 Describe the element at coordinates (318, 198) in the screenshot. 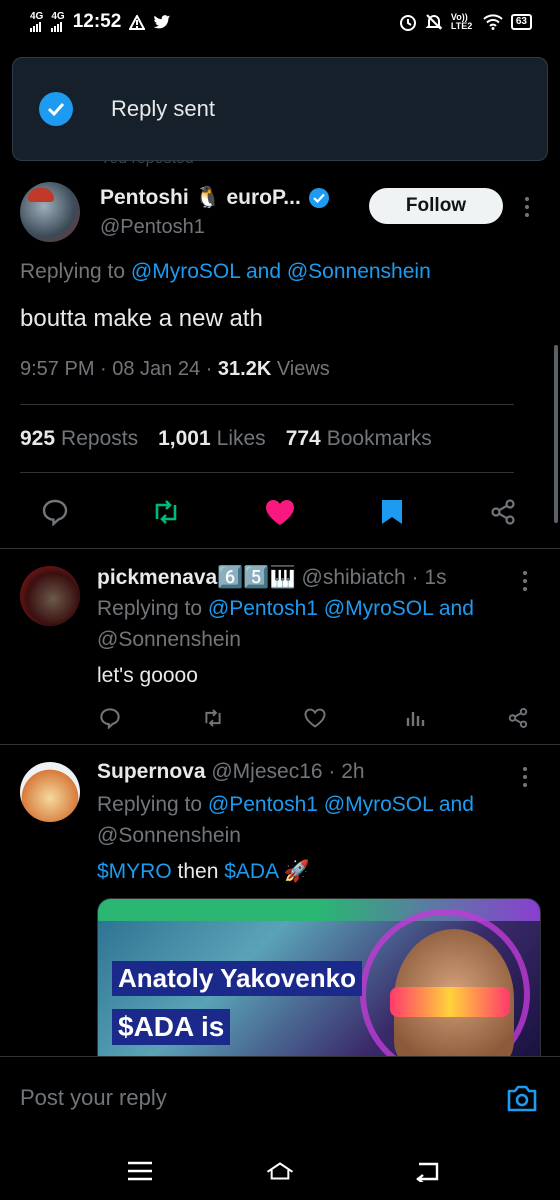

I see `verified-icon` at that location.